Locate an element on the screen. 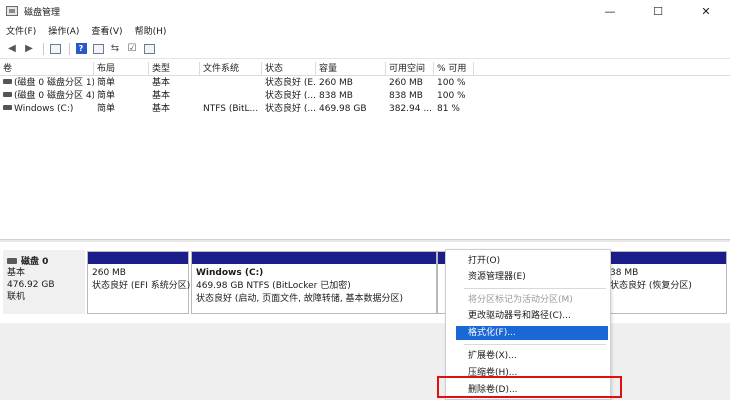 This screenshot has width=730, height=400. menu-view: 查看(V) is located at coordinates (106, 30).